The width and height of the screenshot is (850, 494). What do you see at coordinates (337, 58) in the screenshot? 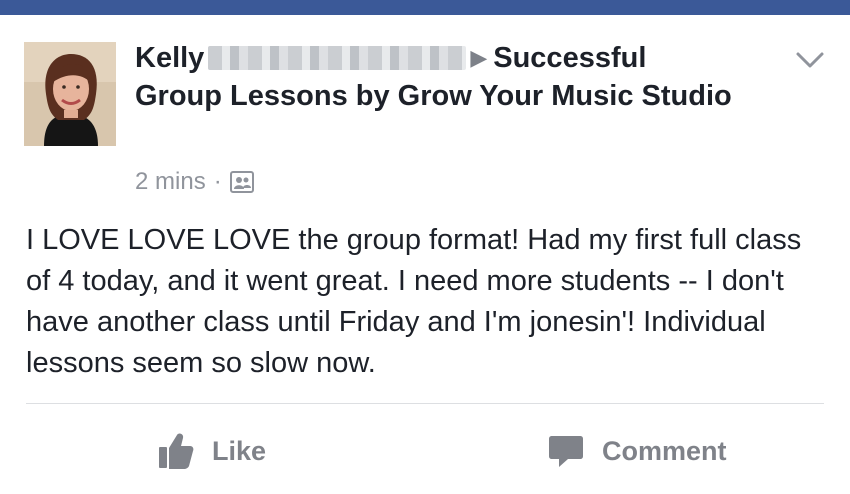
I see `redacted-name` at bounding box center [337, 58].